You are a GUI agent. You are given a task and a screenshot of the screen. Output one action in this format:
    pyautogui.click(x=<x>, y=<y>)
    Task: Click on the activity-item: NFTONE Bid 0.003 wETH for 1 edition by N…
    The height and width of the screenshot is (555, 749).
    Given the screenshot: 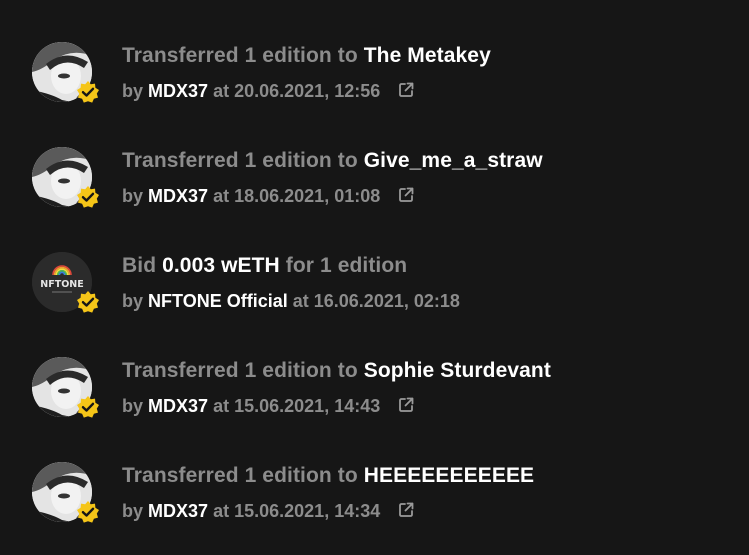 What is the action you would take?
    pyautogui.click(x=382, y=284)
    